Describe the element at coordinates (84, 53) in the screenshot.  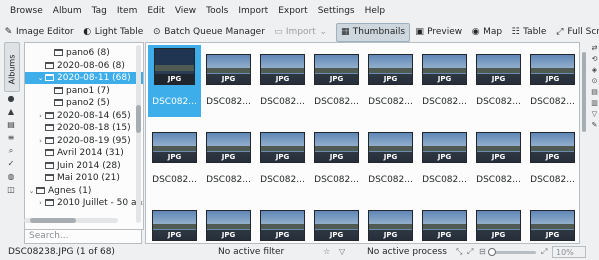
I see `tree-item: pano6 (8)` at that location.